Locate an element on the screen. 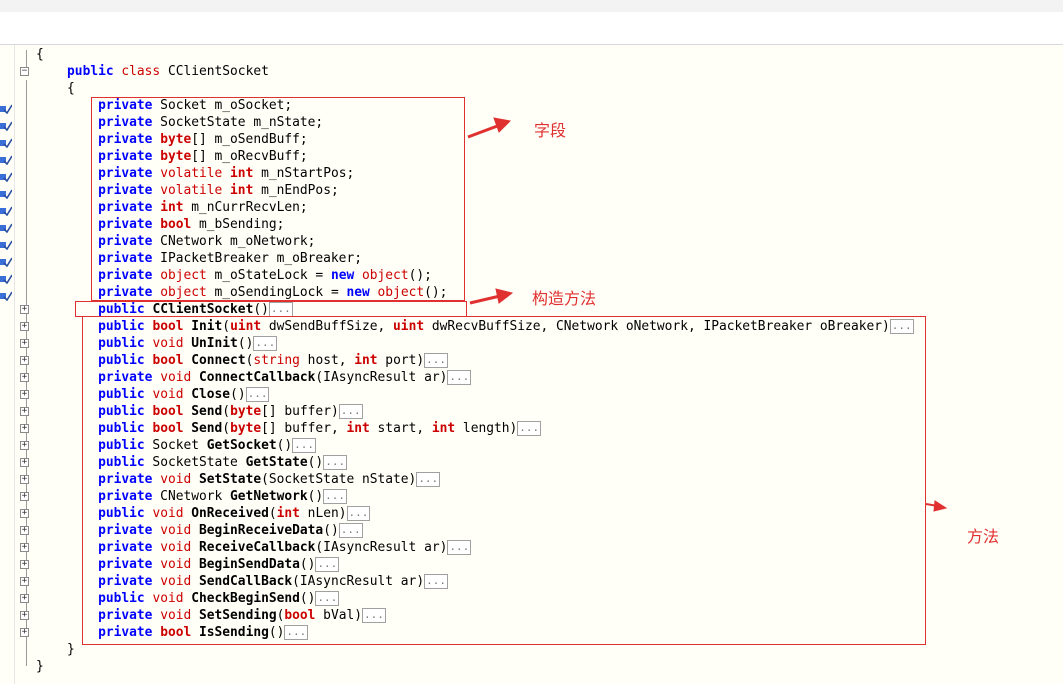 Image resolution: width=1063 pixels, height=684 pixels. methods-annotation: 方法 is located at coordinates (983, 536).